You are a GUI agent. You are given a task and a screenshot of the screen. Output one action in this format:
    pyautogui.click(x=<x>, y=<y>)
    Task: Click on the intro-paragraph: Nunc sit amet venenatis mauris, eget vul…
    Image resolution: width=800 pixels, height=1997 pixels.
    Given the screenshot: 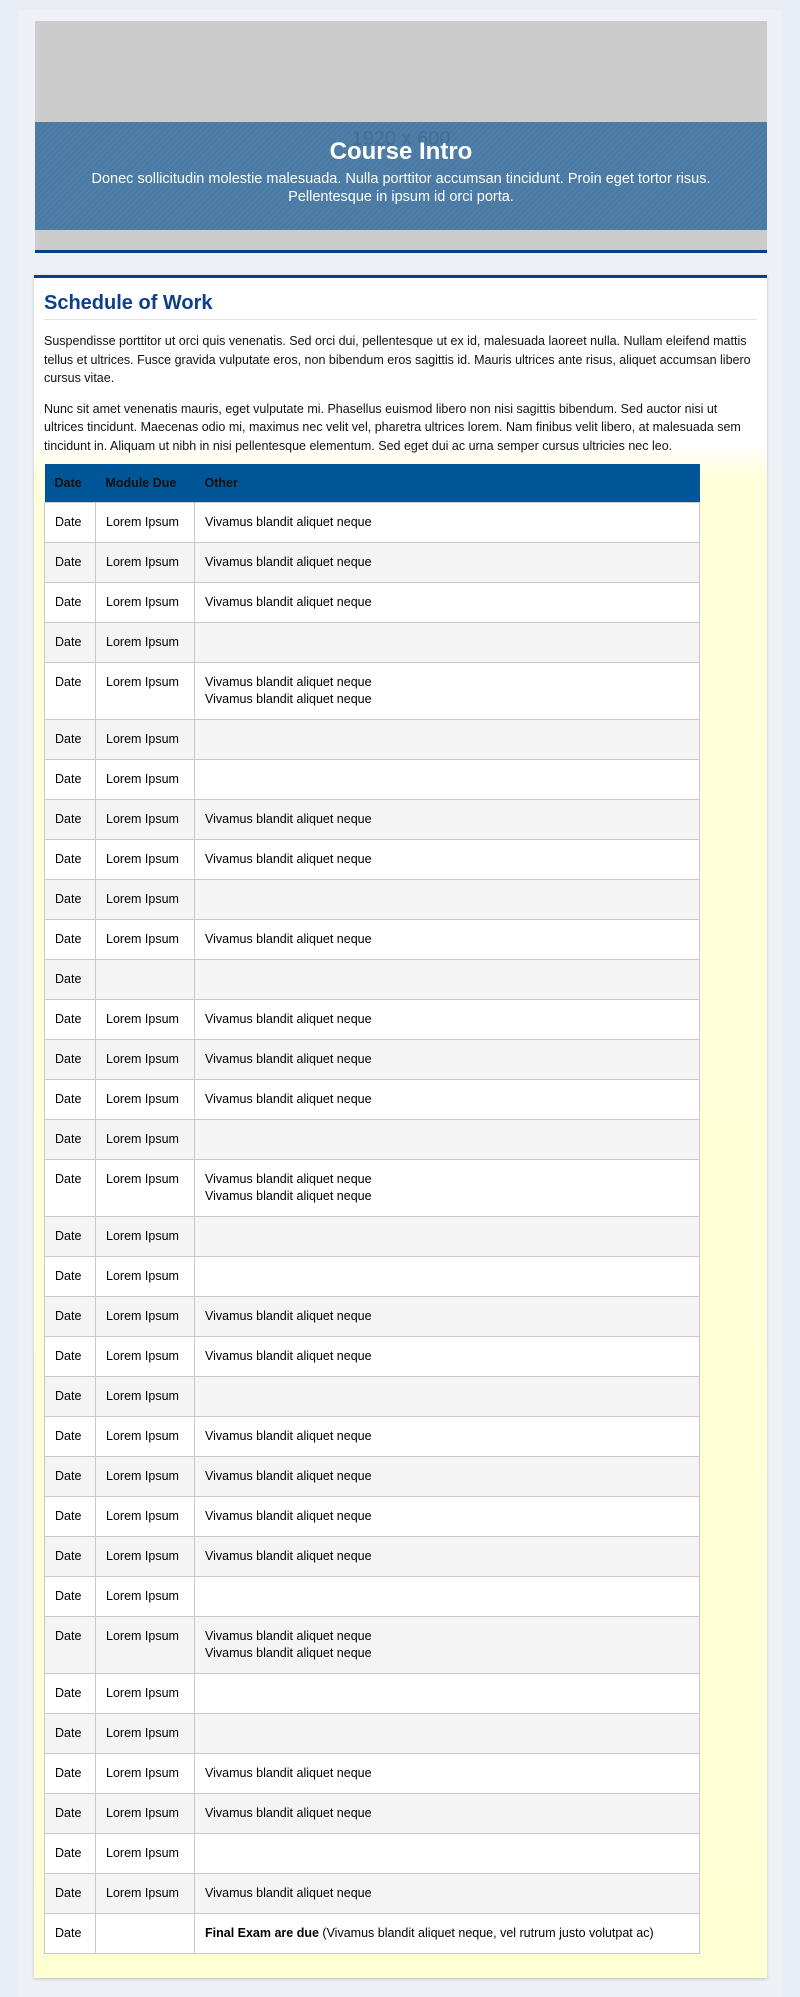 What is the action you would take?
    pyautogui.click(x=392, y=427)
    